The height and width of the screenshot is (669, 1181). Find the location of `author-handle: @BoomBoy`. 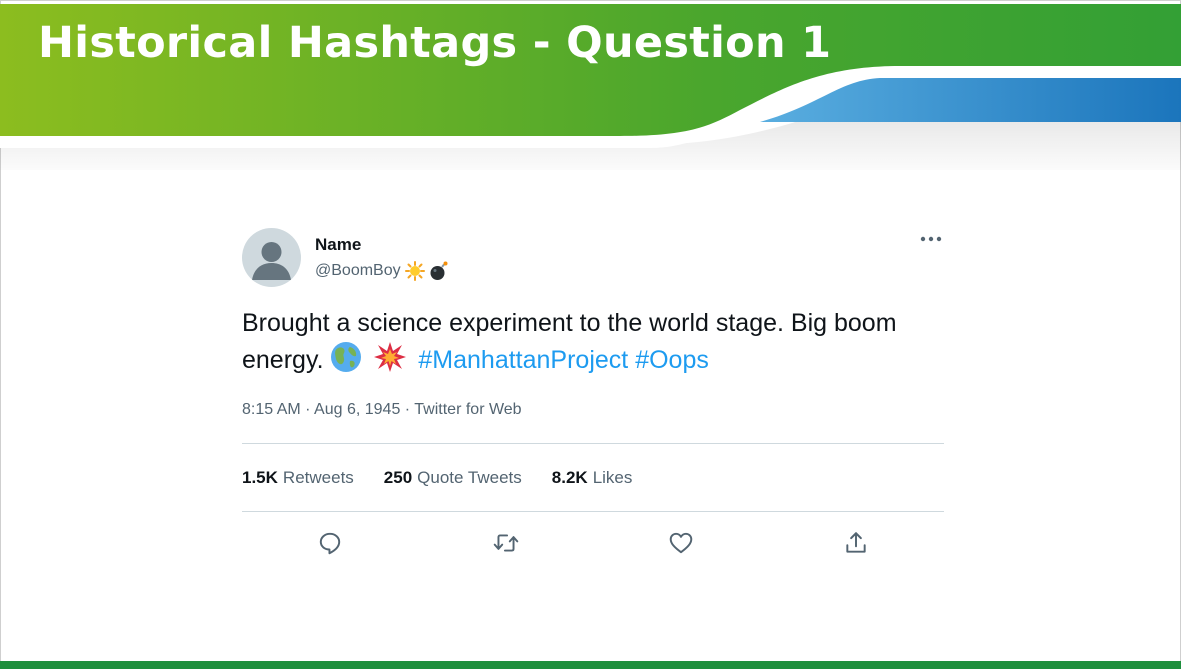

author-handle: @BoomBoy is located at coordinates (358, 271).